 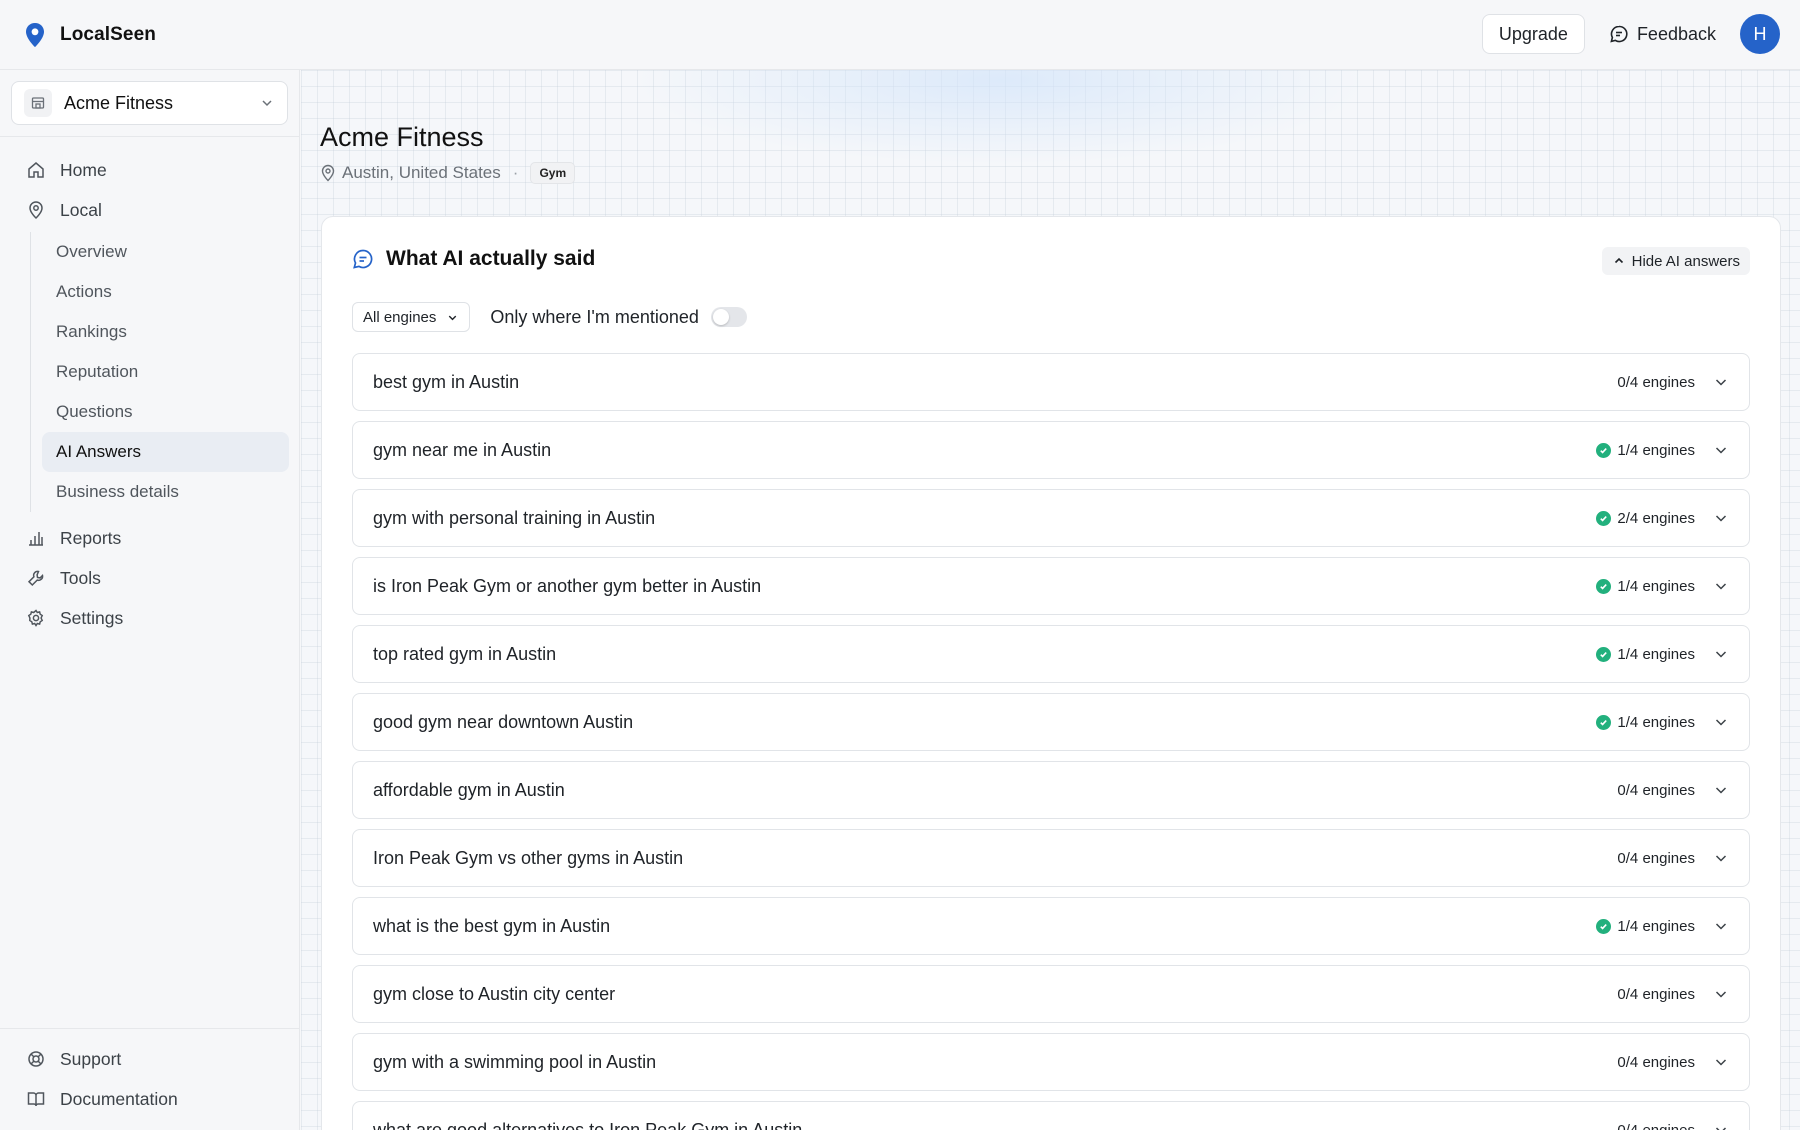 What do you see at coordinates (494, 993) in the screenshot?
I see `query-text: gym close to Austin city center` at bounding box center [494, 993].